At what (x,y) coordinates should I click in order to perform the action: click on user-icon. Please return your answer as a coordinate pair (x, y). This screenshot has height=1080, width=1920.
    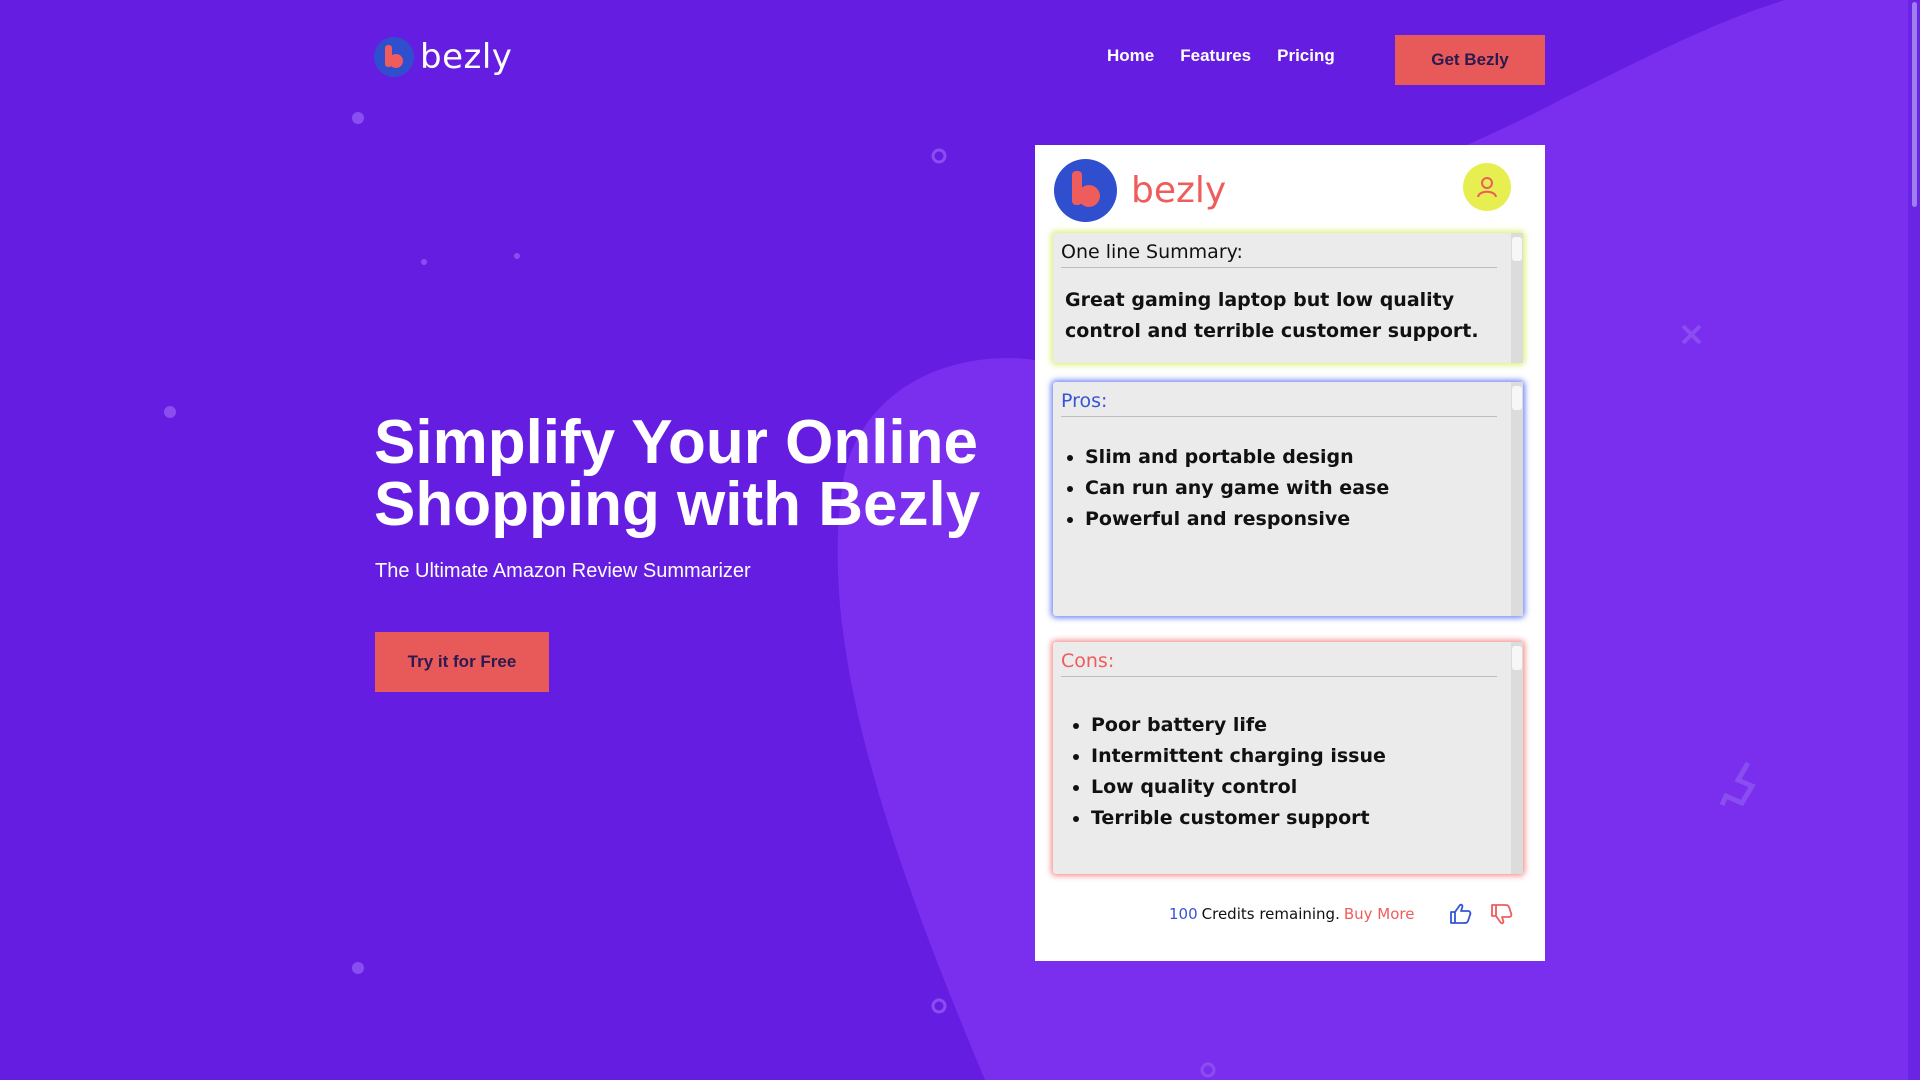
    Looking at the image, I should click on (1487, 187).